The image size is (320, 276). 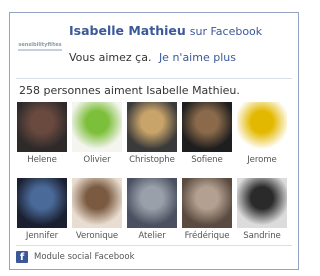 I want to click on fan-item: Sofiene, so click(x=207, y=133).